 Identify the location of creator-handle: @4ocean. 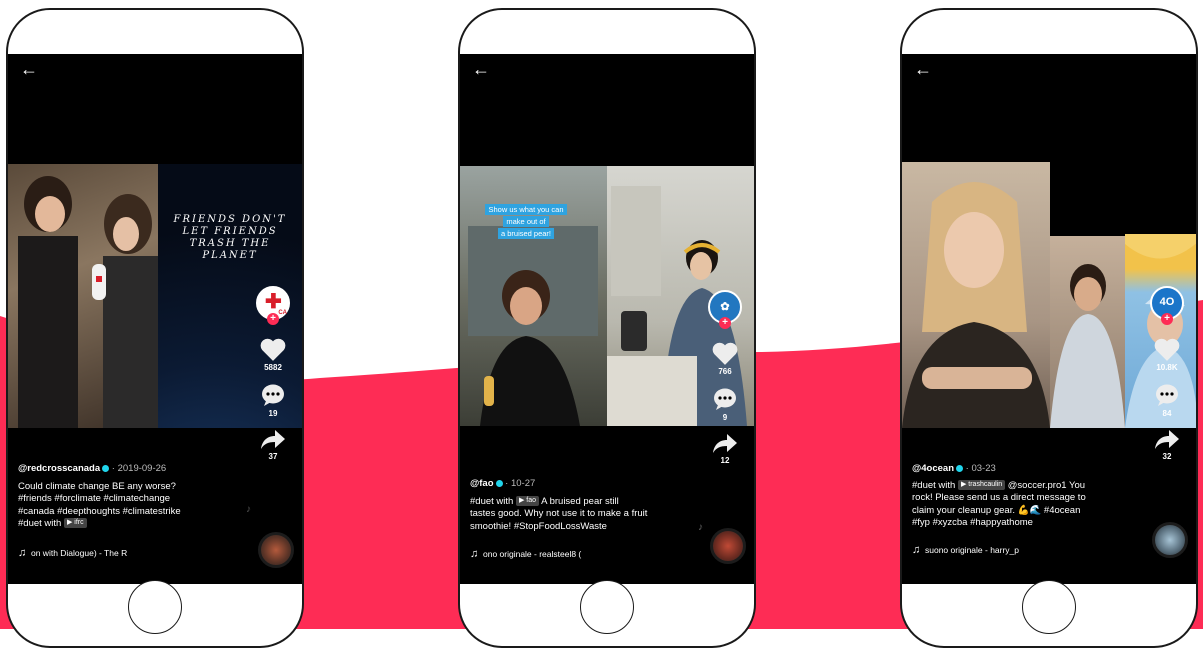
(933, 468).